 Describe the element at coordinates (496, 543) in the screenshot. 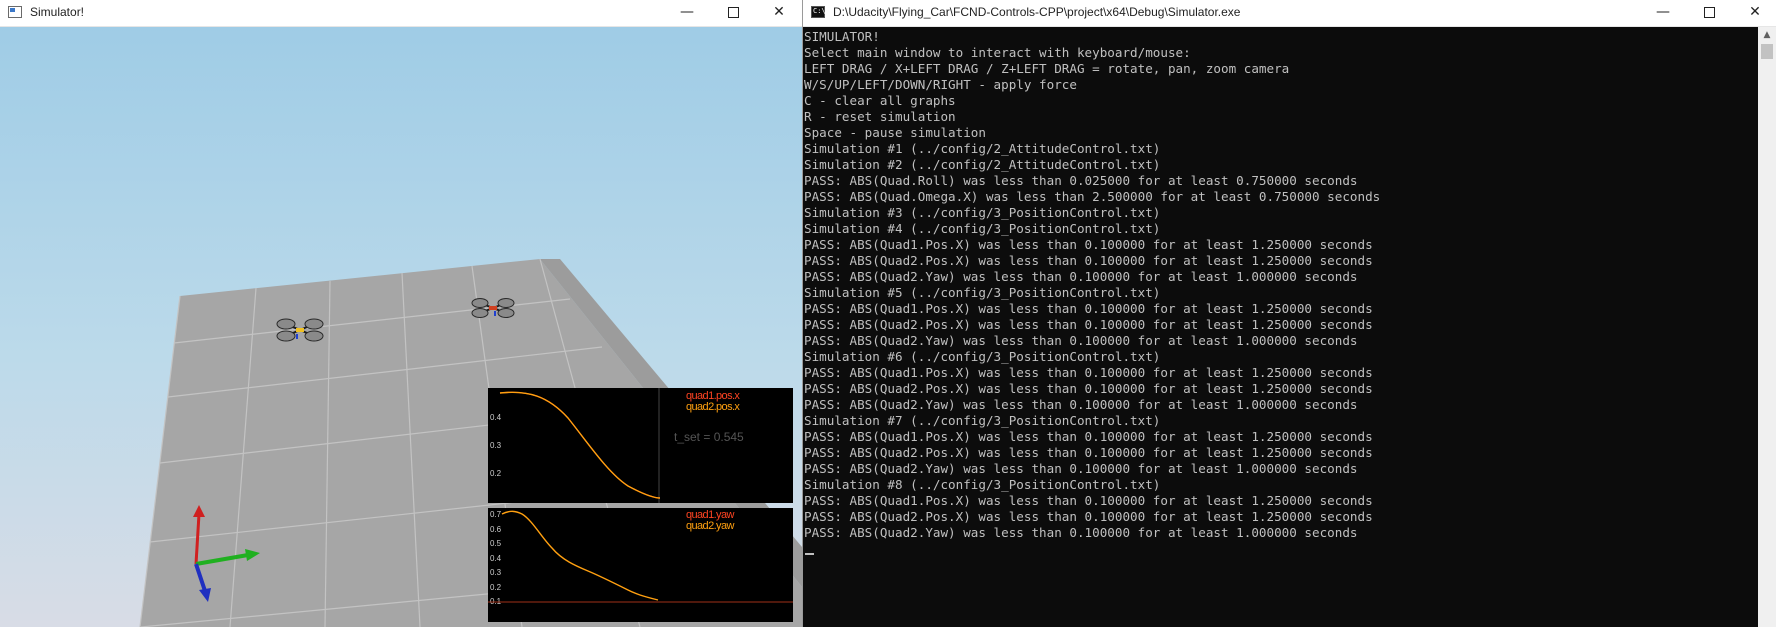

I see `ytick-2: 0.5` at that location.